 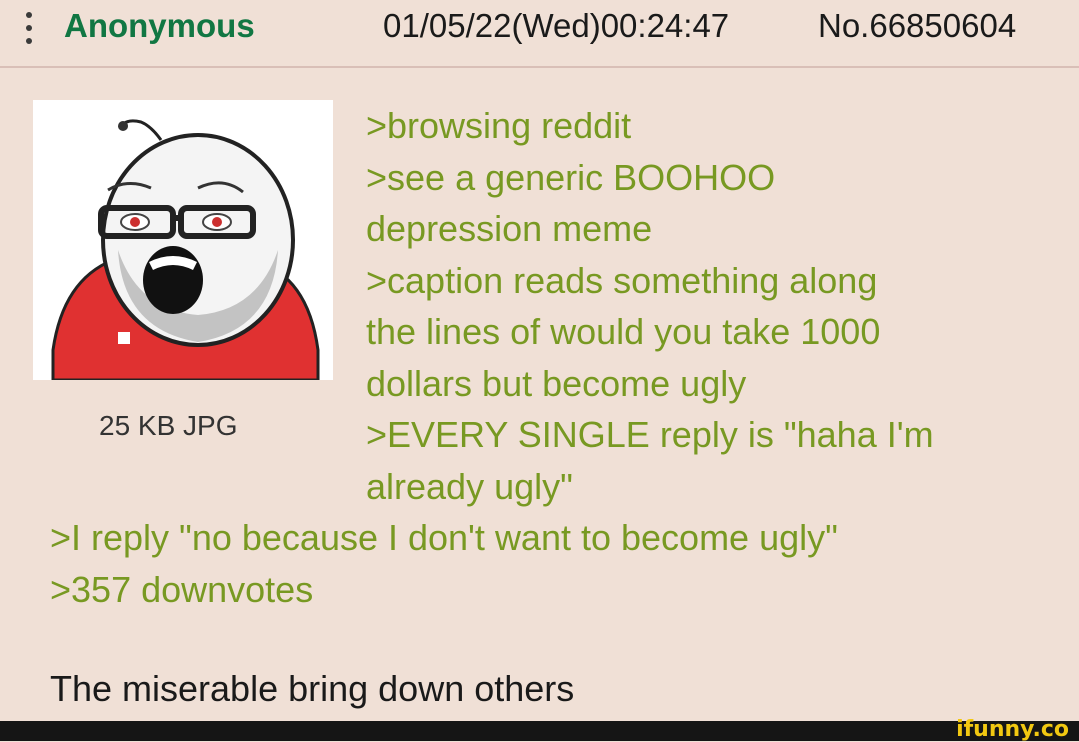 What do you see at coordinates (650, 434) in the screenshot?
I see `greentext-line: >EVERY SINGLE reply is "haha I'm` at bounding box center [650, 434].